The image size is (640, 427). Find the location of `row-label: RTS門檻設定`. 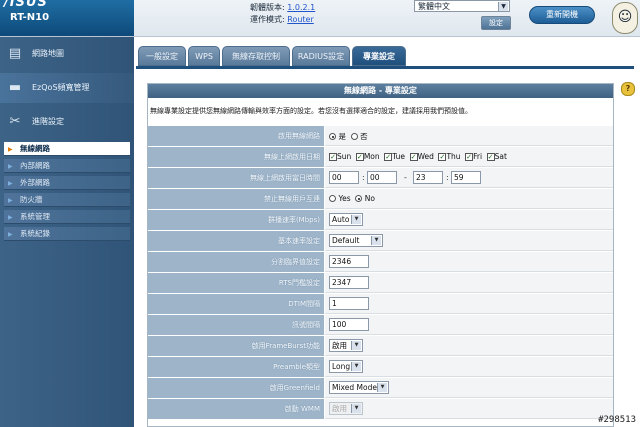

row-label: RTS門檻設定 is located at coordinates (236, 283).